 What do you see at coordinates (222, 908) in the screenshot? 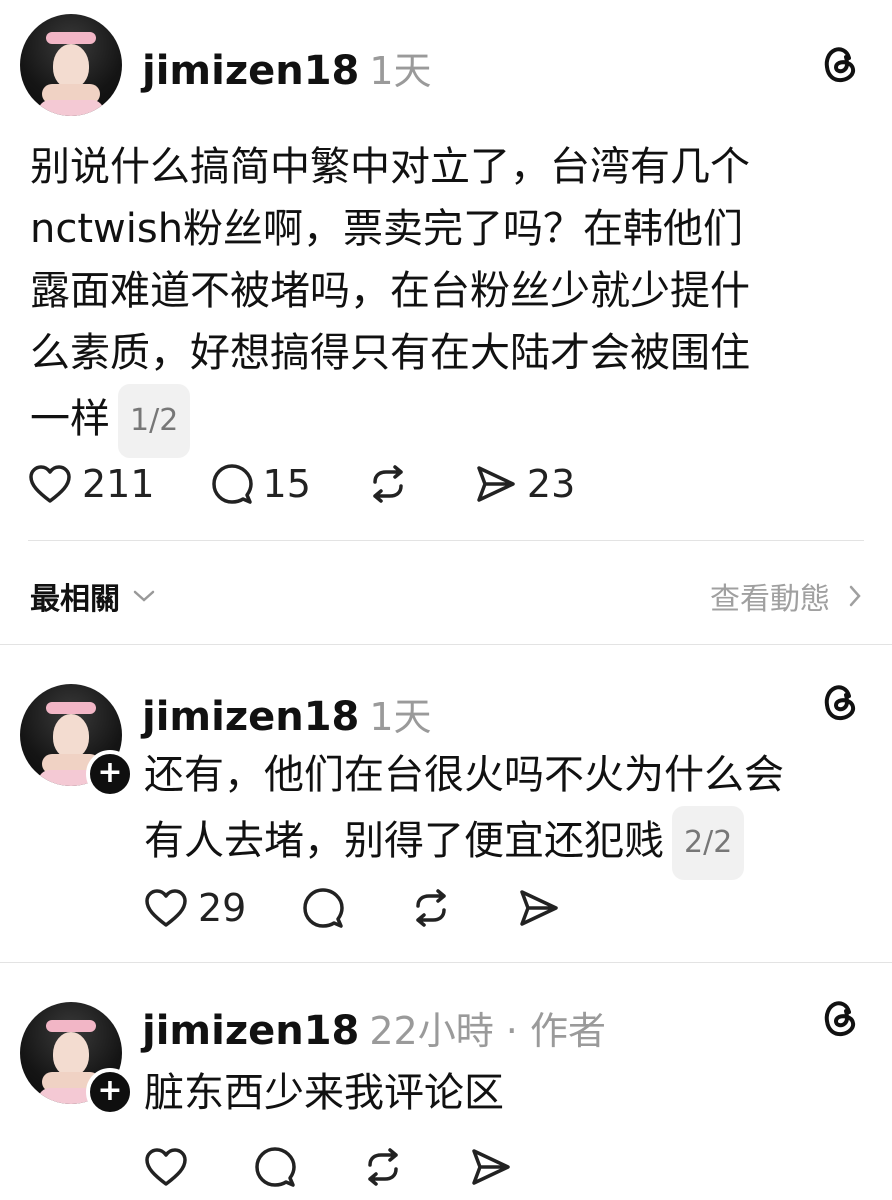
I see `like-count: 29` at bounding box center [222, 908].